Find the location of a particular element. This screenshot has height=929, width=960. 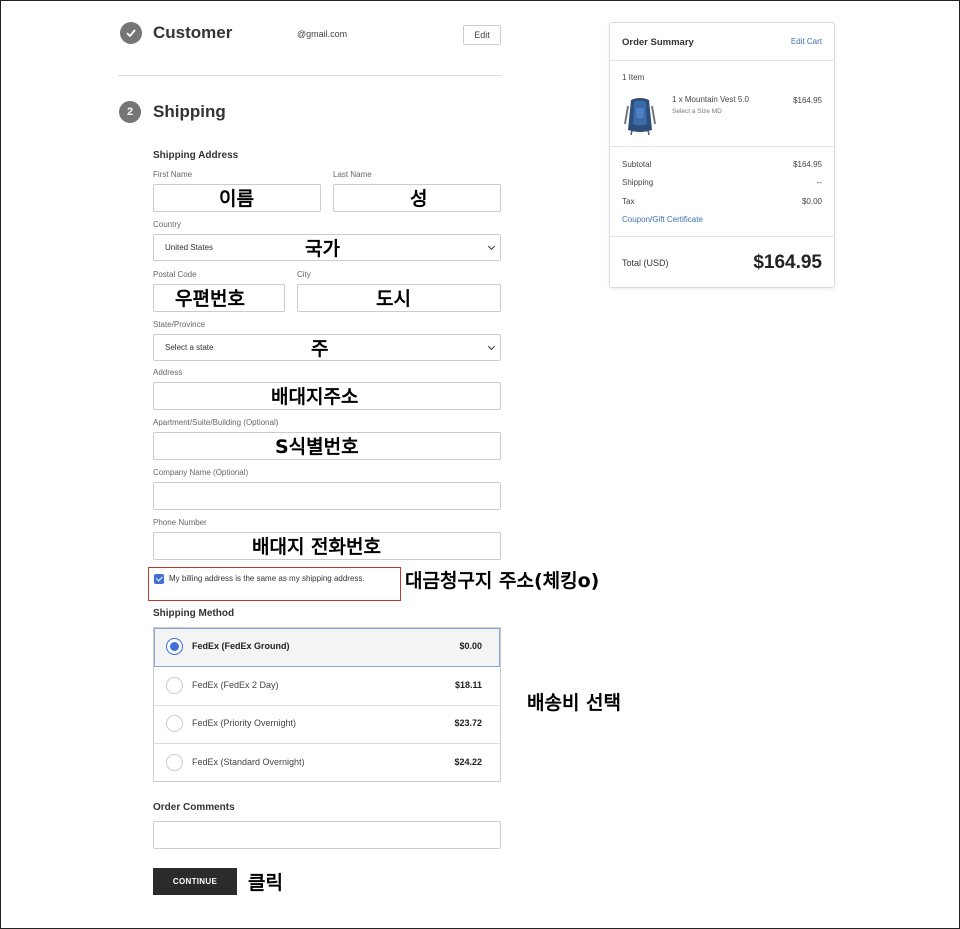

shipping-option-price: $18.11 is located at coordinates (468, 685).